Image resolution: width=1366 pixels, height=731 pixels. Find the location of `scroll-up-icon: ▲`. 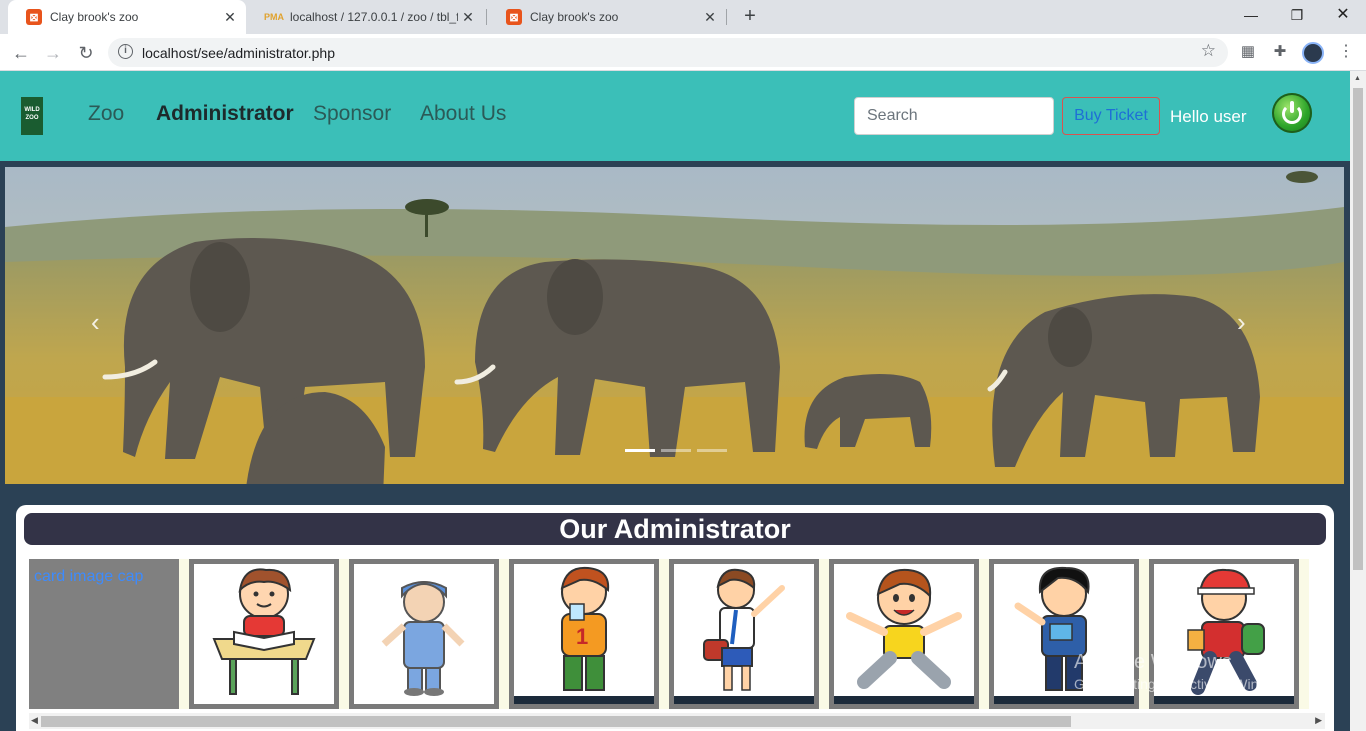

scroll-up-icon: ▲ is located at coordinates (1357, 78).